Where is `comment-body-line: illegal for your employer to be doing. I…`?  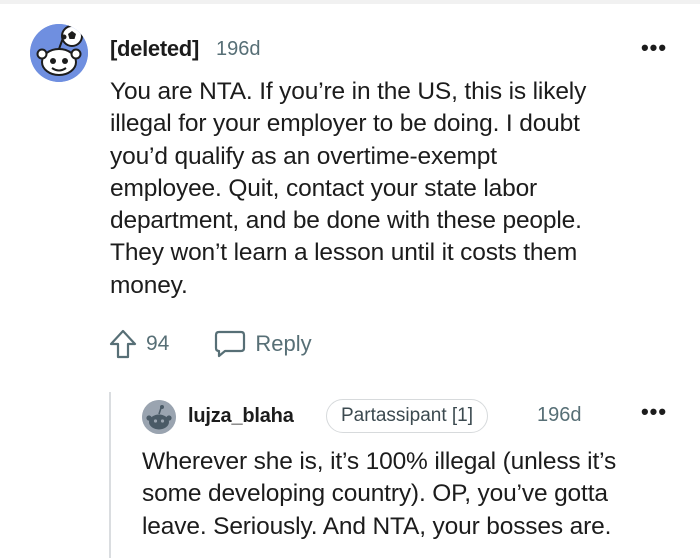
comment-body-line: illegal for your employer to be doing. I… is located at coordinates (345, 124).